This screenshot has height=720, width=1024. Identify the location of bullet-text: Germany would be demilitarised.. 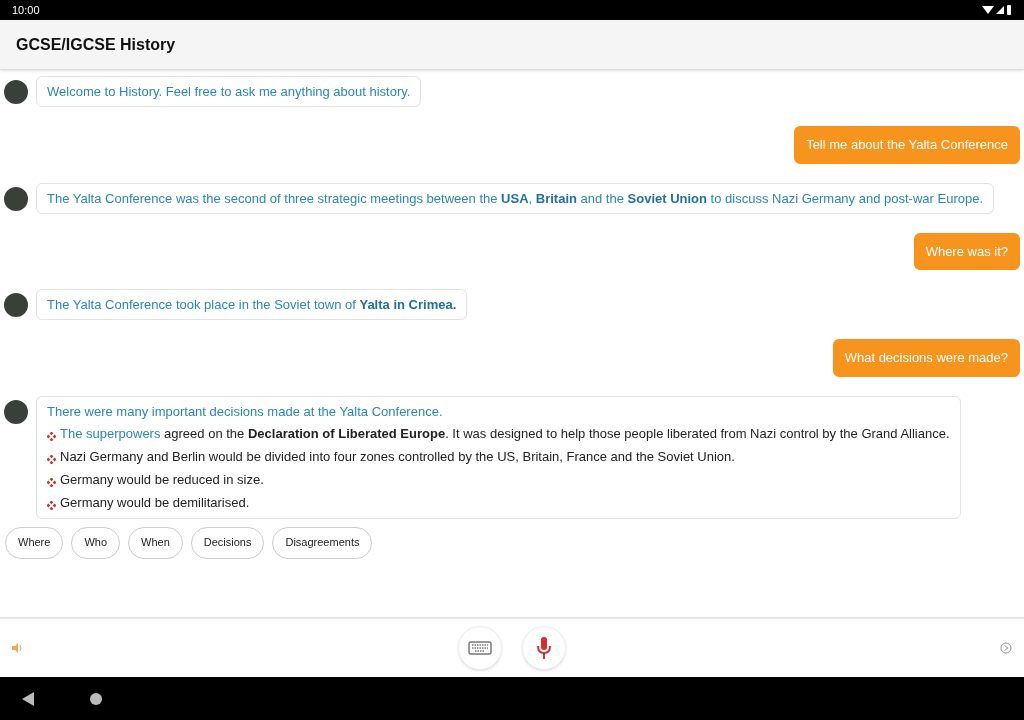
(155, 502).